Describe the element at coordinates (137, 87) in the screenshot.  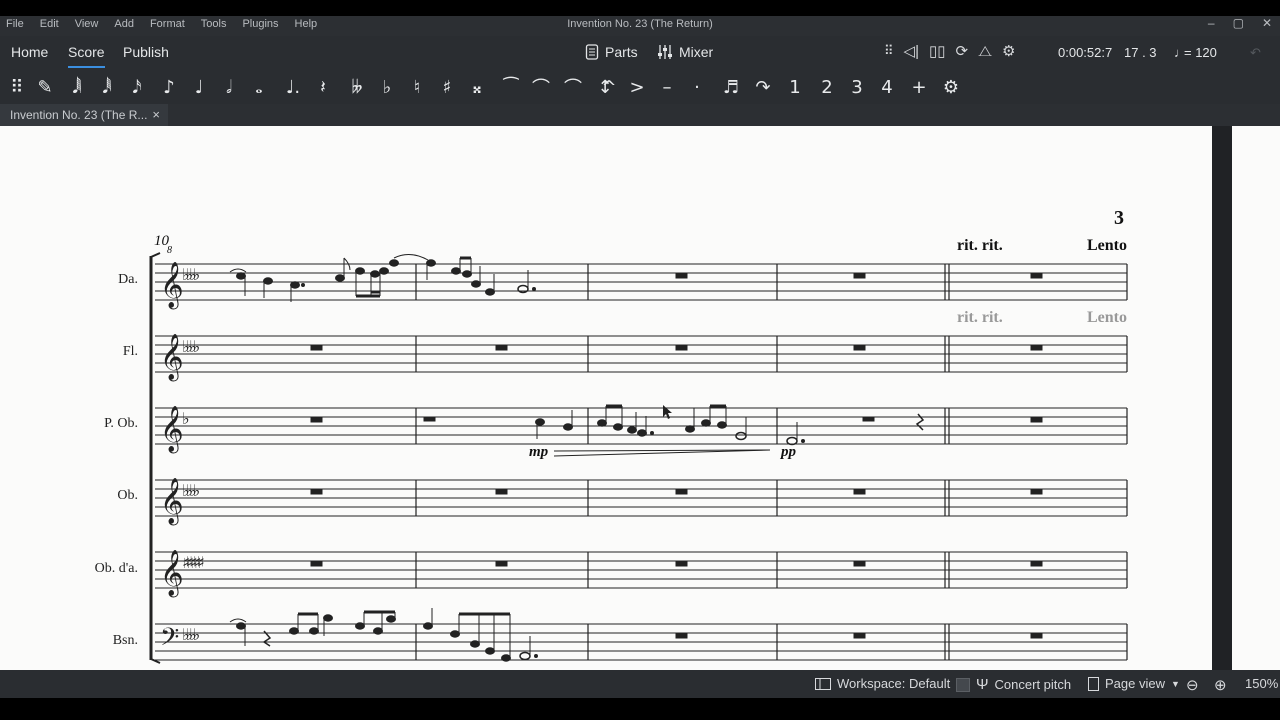
I see `toolbar-duration-16th-icon: 𝅘𝅥𝅯` at that location.